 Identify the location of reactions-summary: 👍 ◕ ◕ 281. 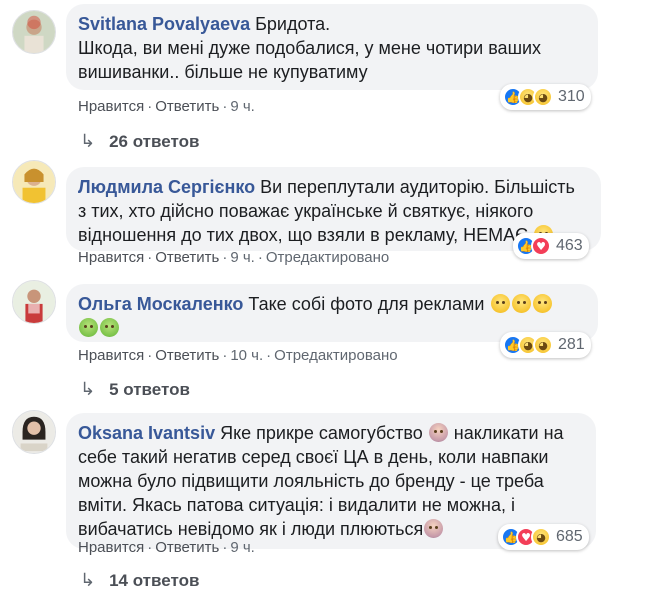
(545, 345).